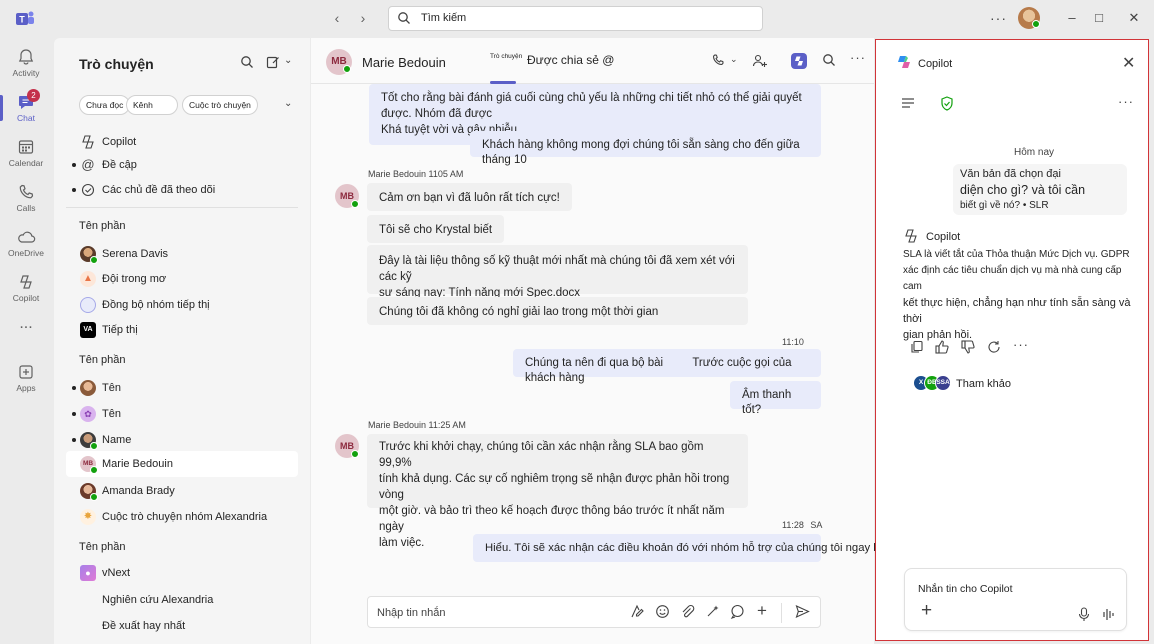 This screenshot has width=1154, height=644. I want to click on copilot-logo-icon, so click(904, 62).